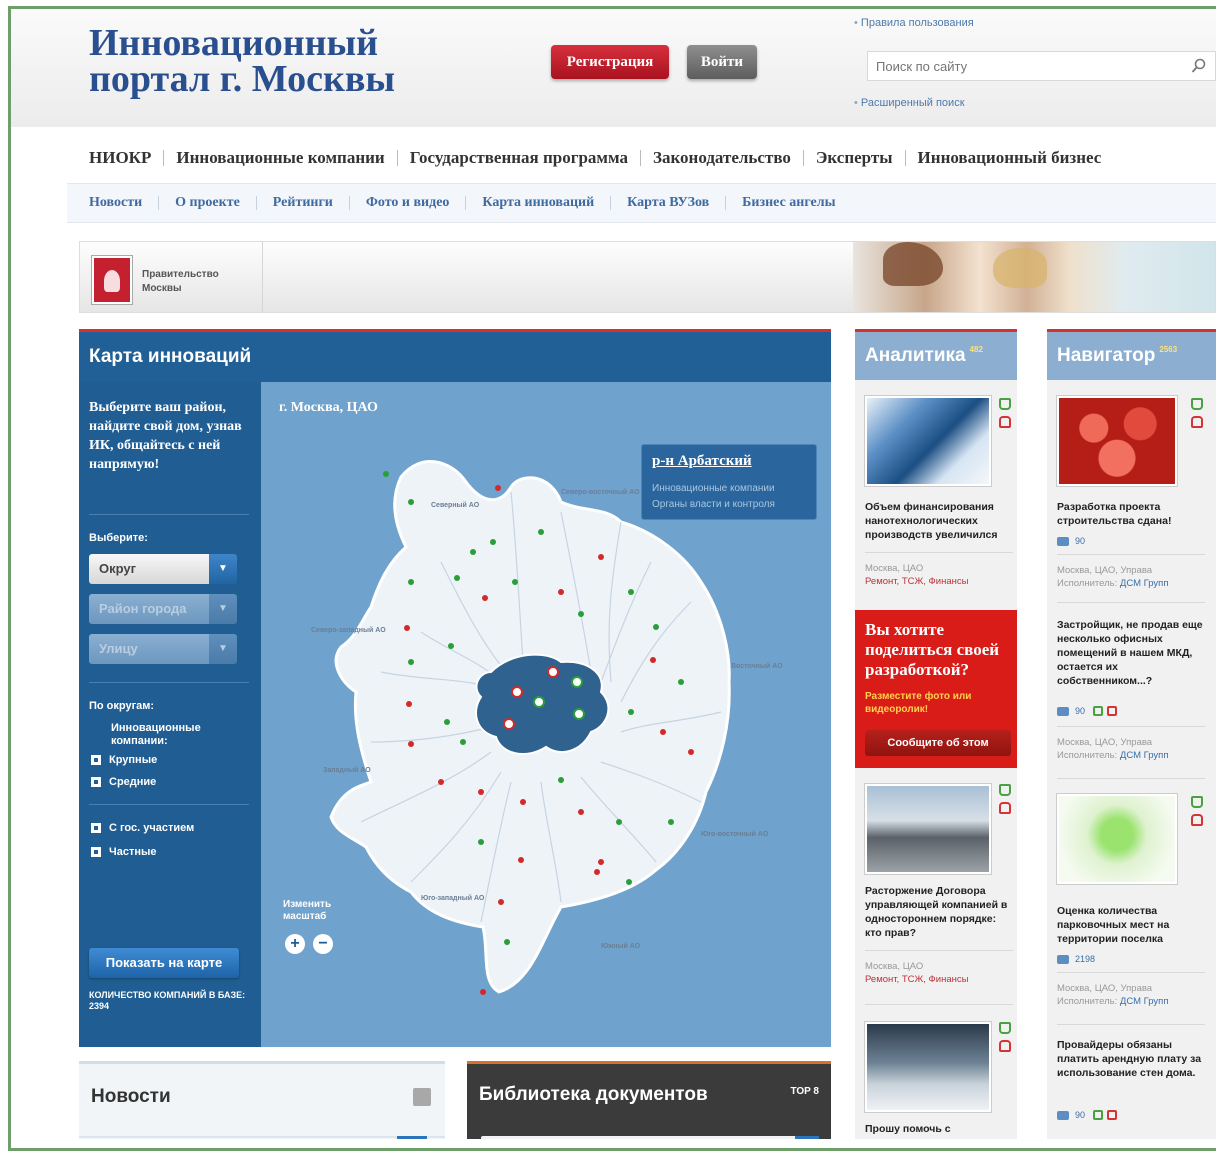  I want to click on sub-nav-item: О проекте, so click(207, 203).